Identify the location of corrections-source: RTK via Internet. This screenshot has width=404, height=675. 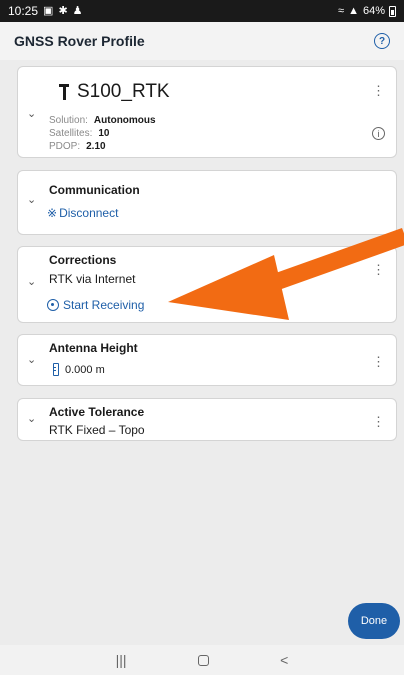
(92, 279).